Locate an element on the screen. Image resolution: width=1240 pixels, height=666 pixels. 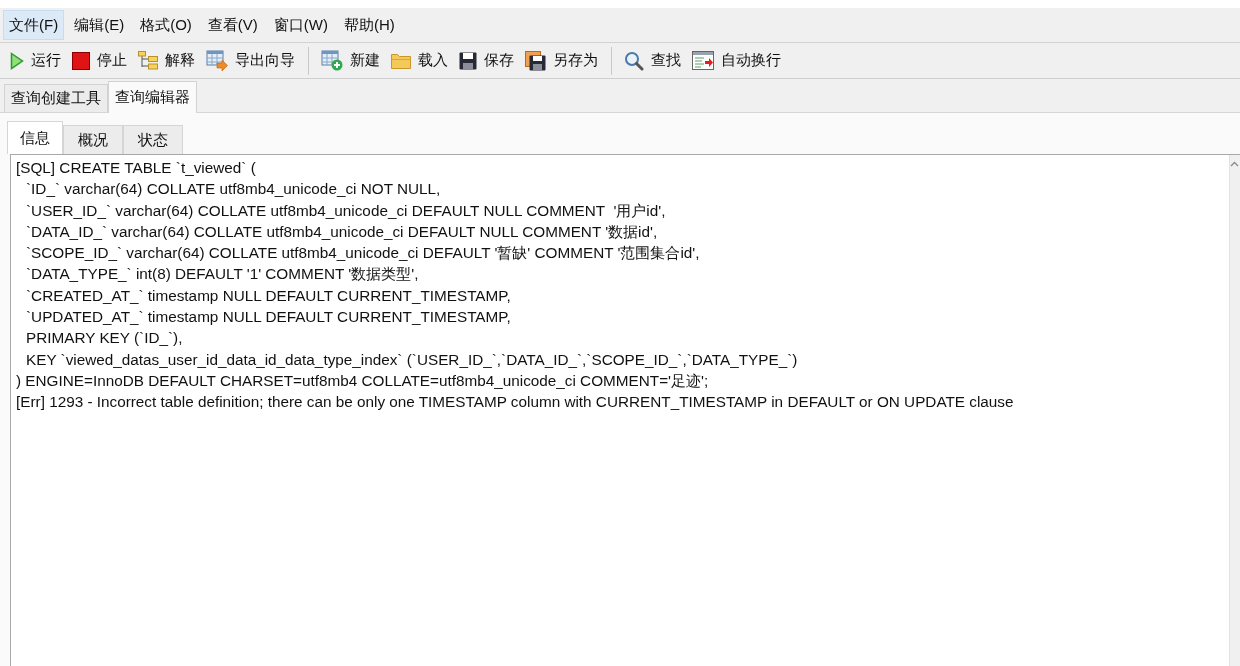
log-line: KEY `viewed_datas_user_id_data_id_data_type_index` (`USER_ID_`,`DATA_ID_`,`SCOPE_ID_`,`DATA_TYPE_`) is located at coordinates (412, 359).